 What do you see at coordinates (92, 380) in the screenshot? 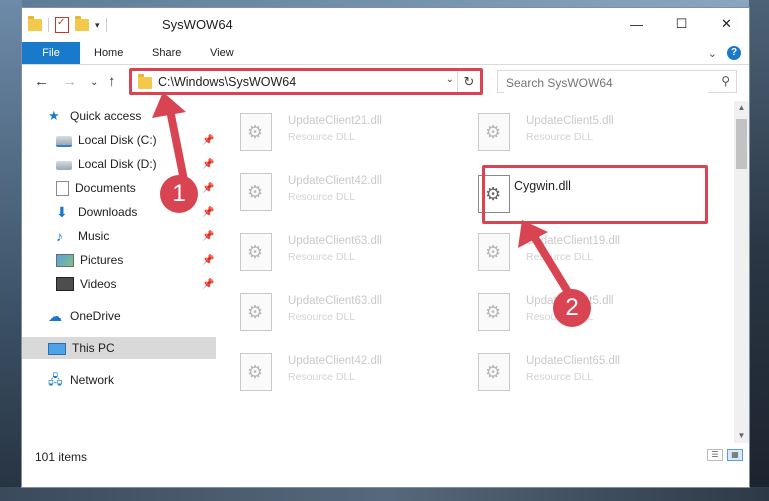
I see `sidebar-item-label: Network` at bounding box center [92, 380].